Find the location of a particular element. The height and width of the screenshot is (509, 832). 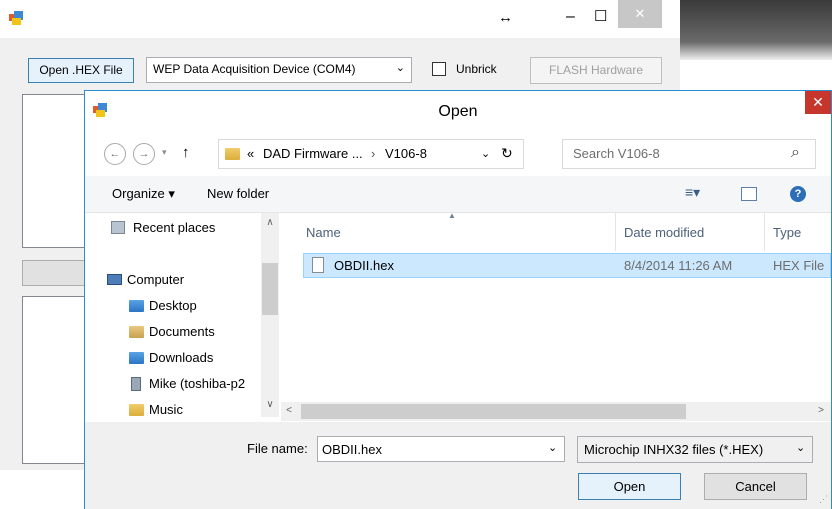

desktop-background is located at coordinates (45, 489).